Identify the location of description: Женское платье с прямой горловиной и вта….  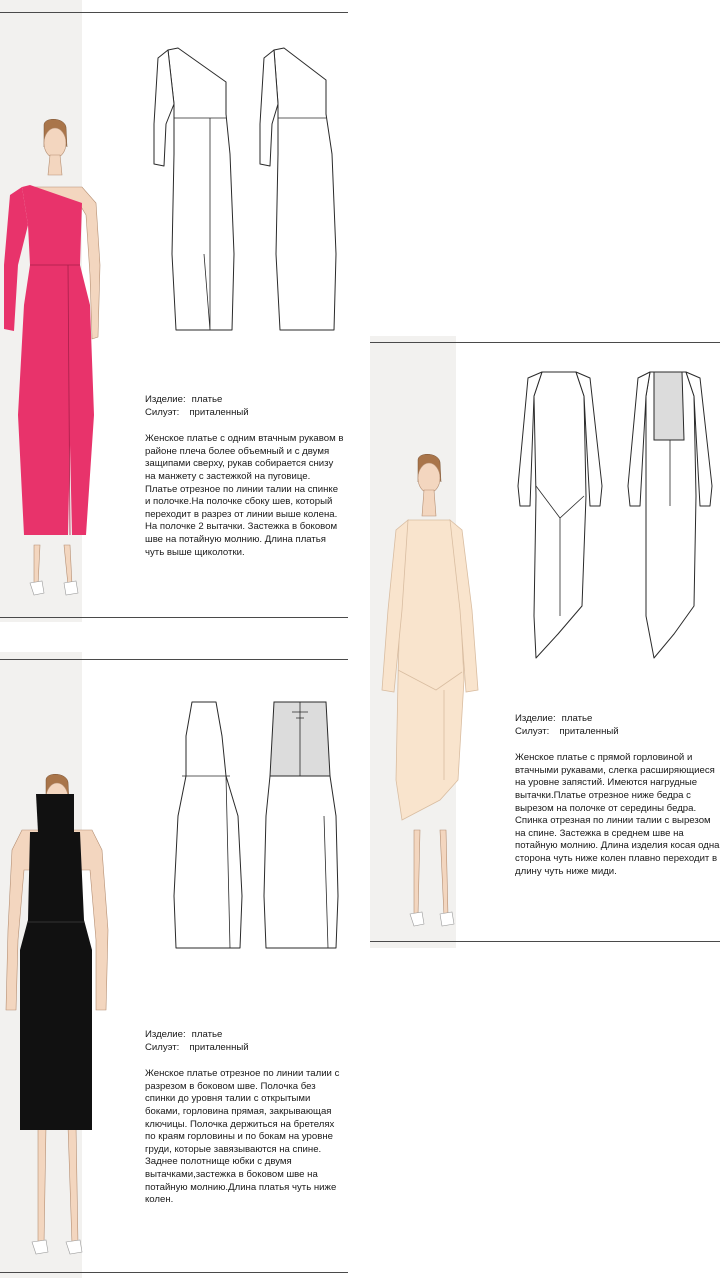
(617, 814).